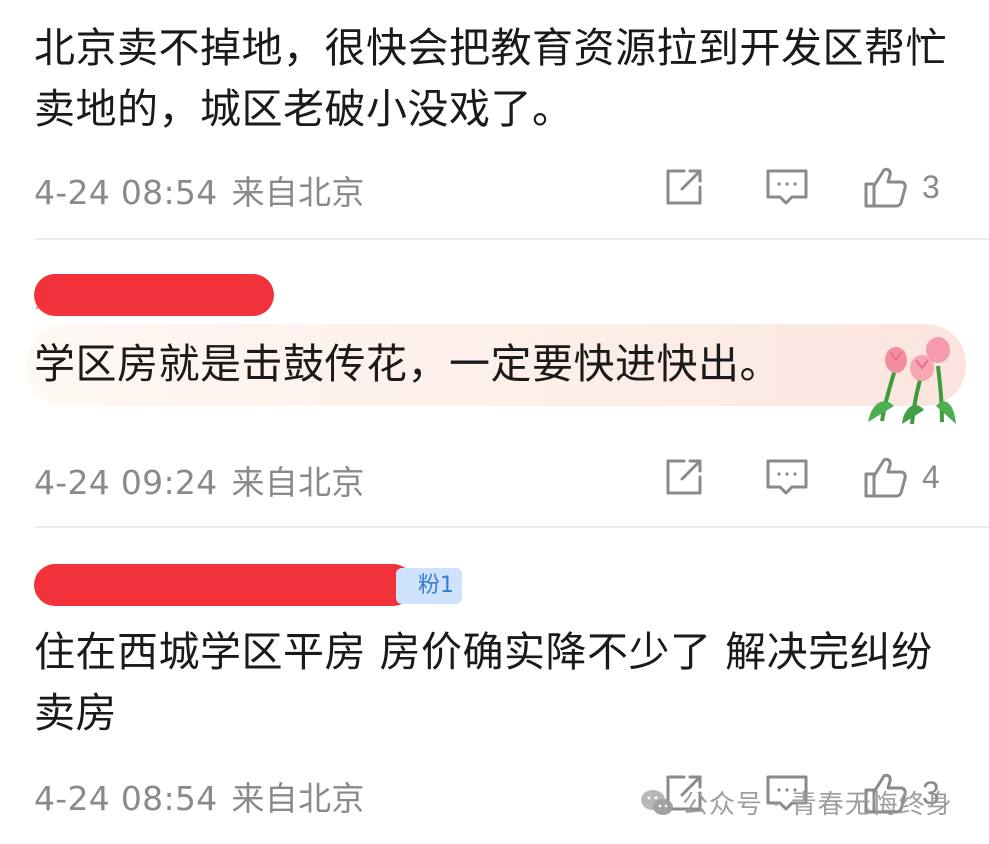 Image resolution: width=989 pixels, height=844 pixels. What do you see at coordinates (931, 186) in the screenshot?
I see `like-count: 3` at bounding box center [931, 186].